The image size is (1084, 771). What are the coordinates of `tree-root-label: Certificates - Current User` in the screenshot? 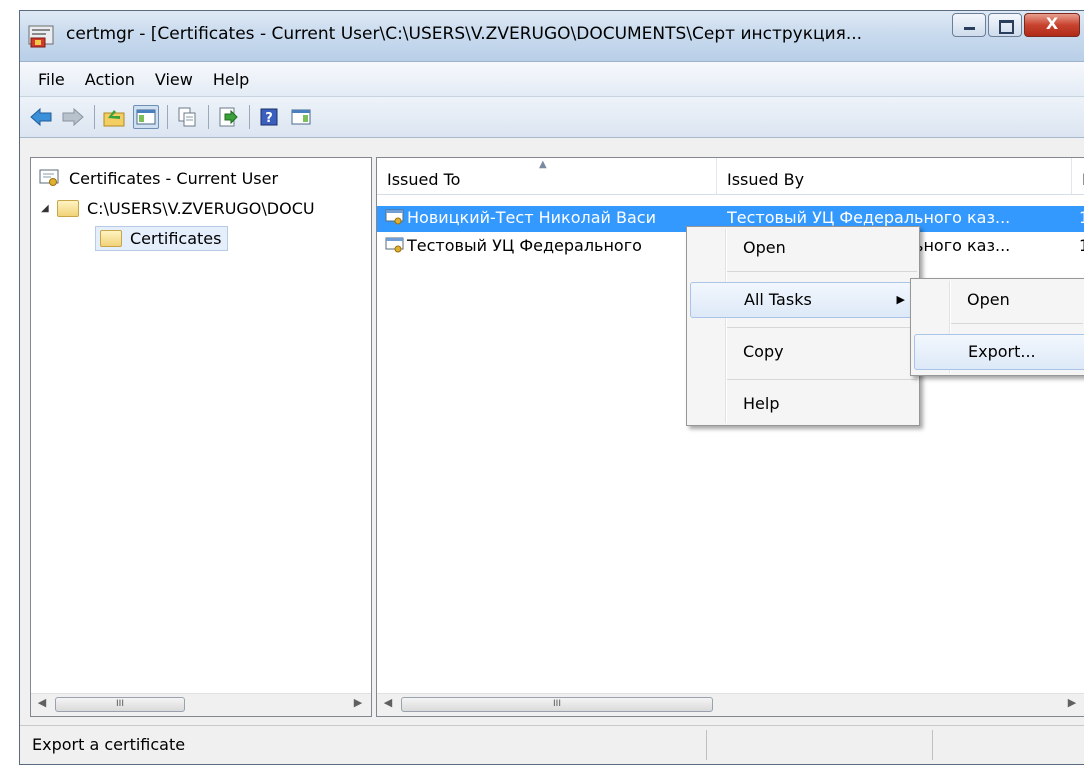 It's located at (174, 178).